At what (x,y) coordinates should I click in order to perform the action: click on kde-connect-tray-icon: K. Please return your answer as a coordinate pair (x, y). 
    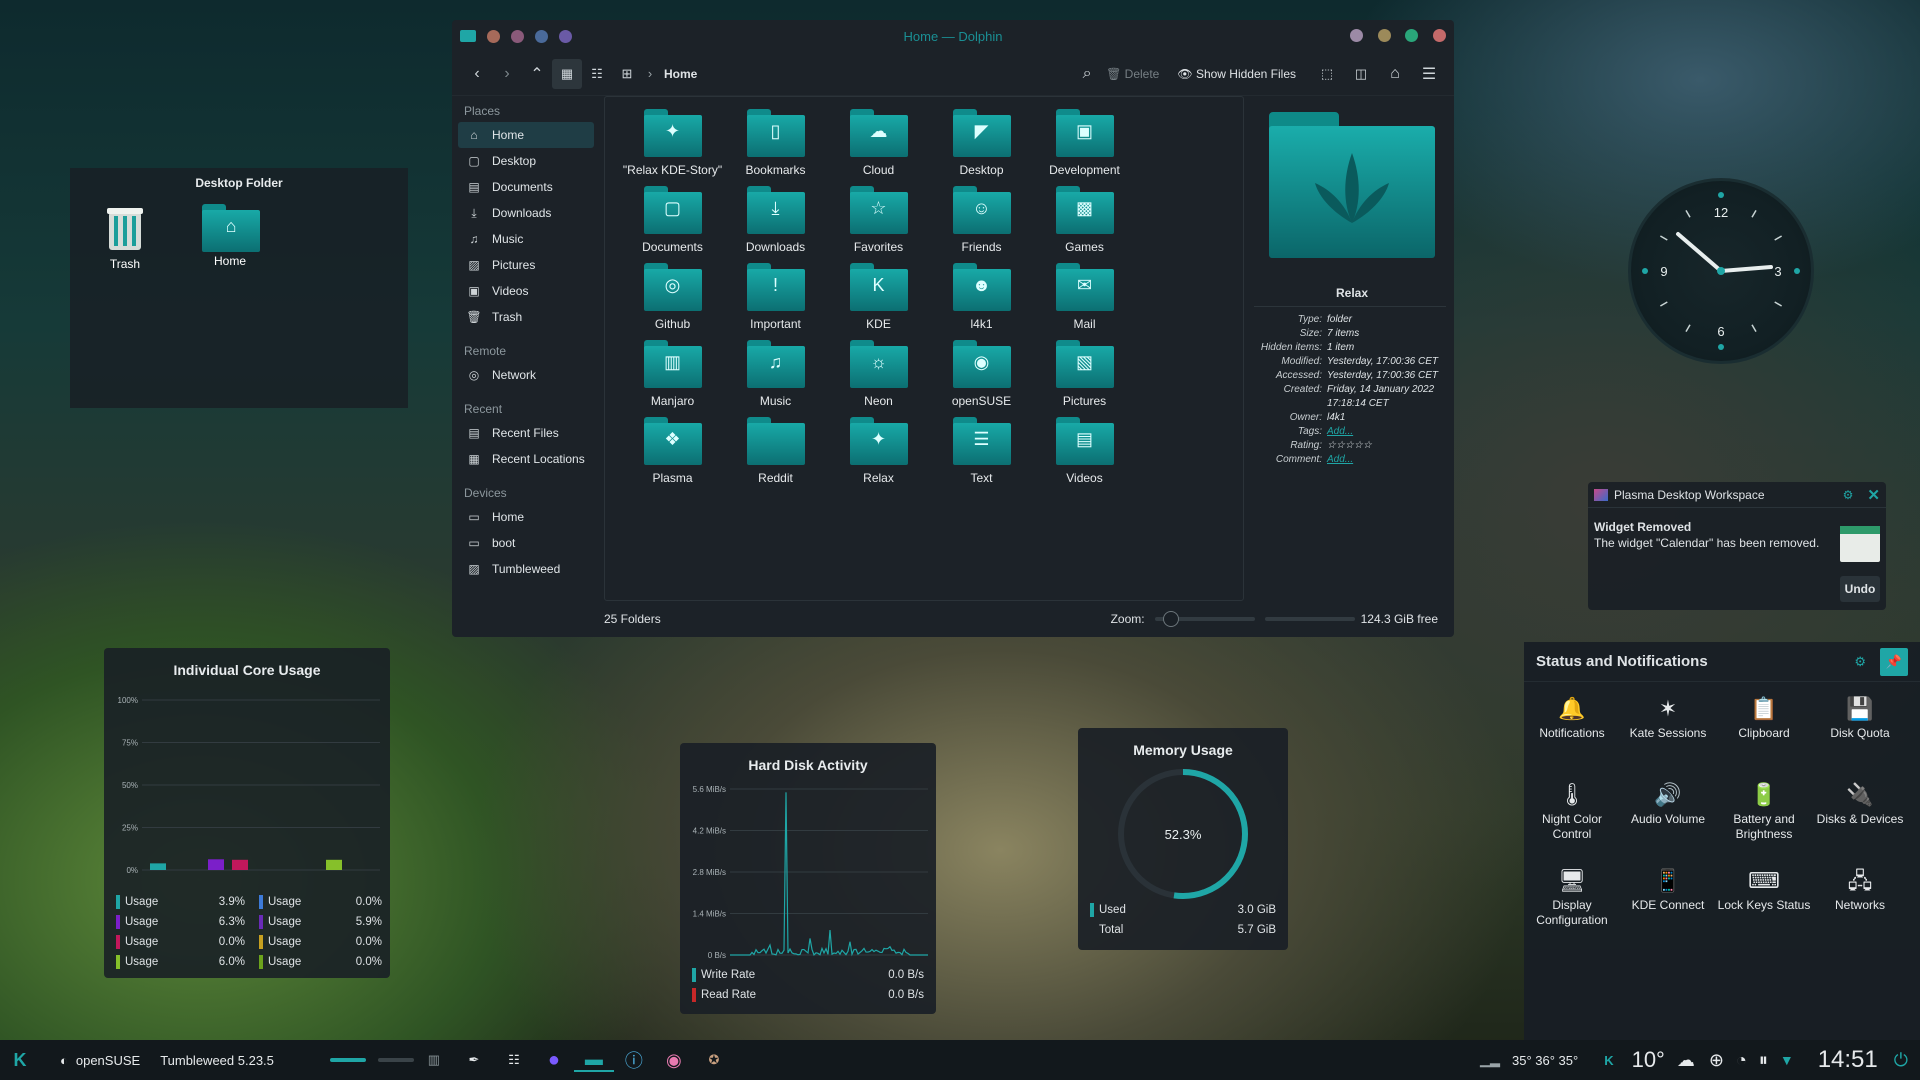
    Looking at the image, I should click on (1608, 1060).